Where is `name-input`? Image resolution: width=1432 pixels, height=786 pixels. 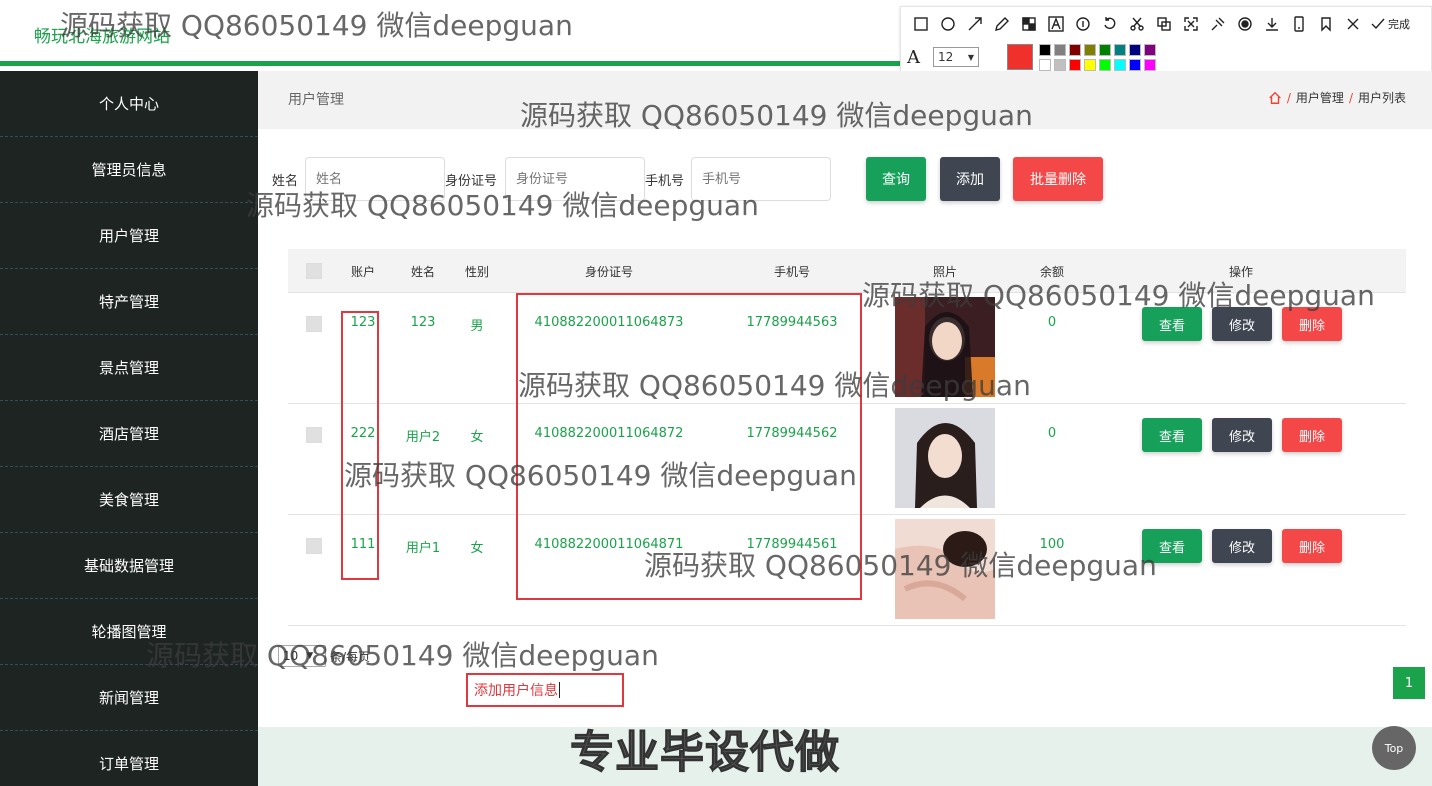 name-input is located at coordinates (375, 179).